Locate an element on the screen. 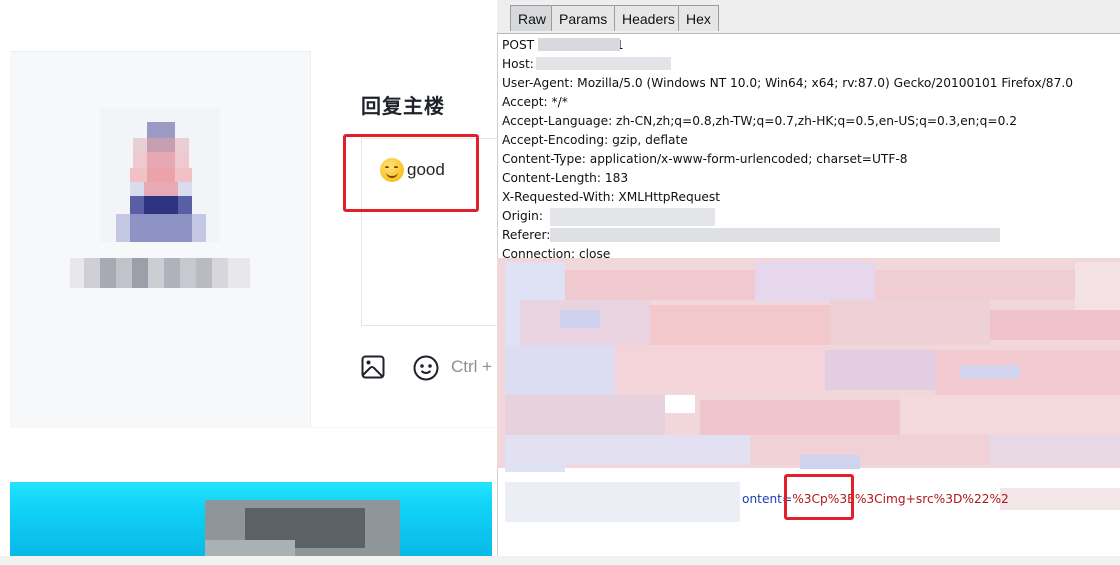 Image resolution: width=1120 pixels, height=565 pixels. shortcut-hint: Ctrl + is located at coordinates (472, 366).